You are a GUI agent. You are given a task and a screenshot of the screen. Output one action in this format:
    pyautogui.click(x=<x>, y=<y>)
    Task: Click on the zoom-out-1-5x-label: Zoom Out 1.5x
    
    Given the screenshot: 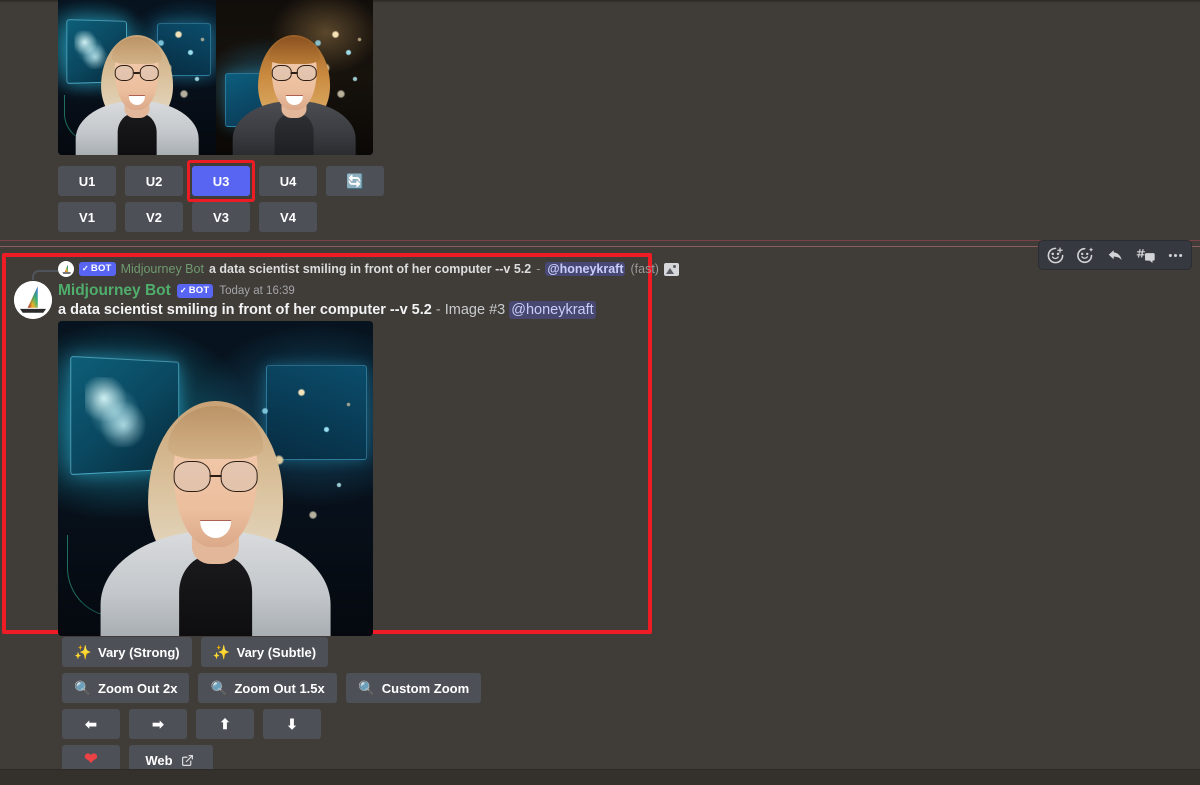 What is the action you would take?
    pyautogui.click(x=279, y=688)
    